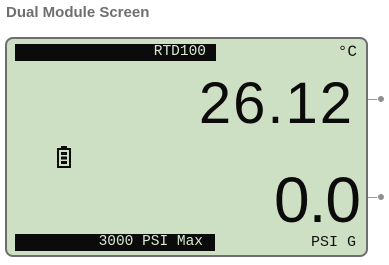  I want to click on secondary-reading: 0.0, so click(317, 200).